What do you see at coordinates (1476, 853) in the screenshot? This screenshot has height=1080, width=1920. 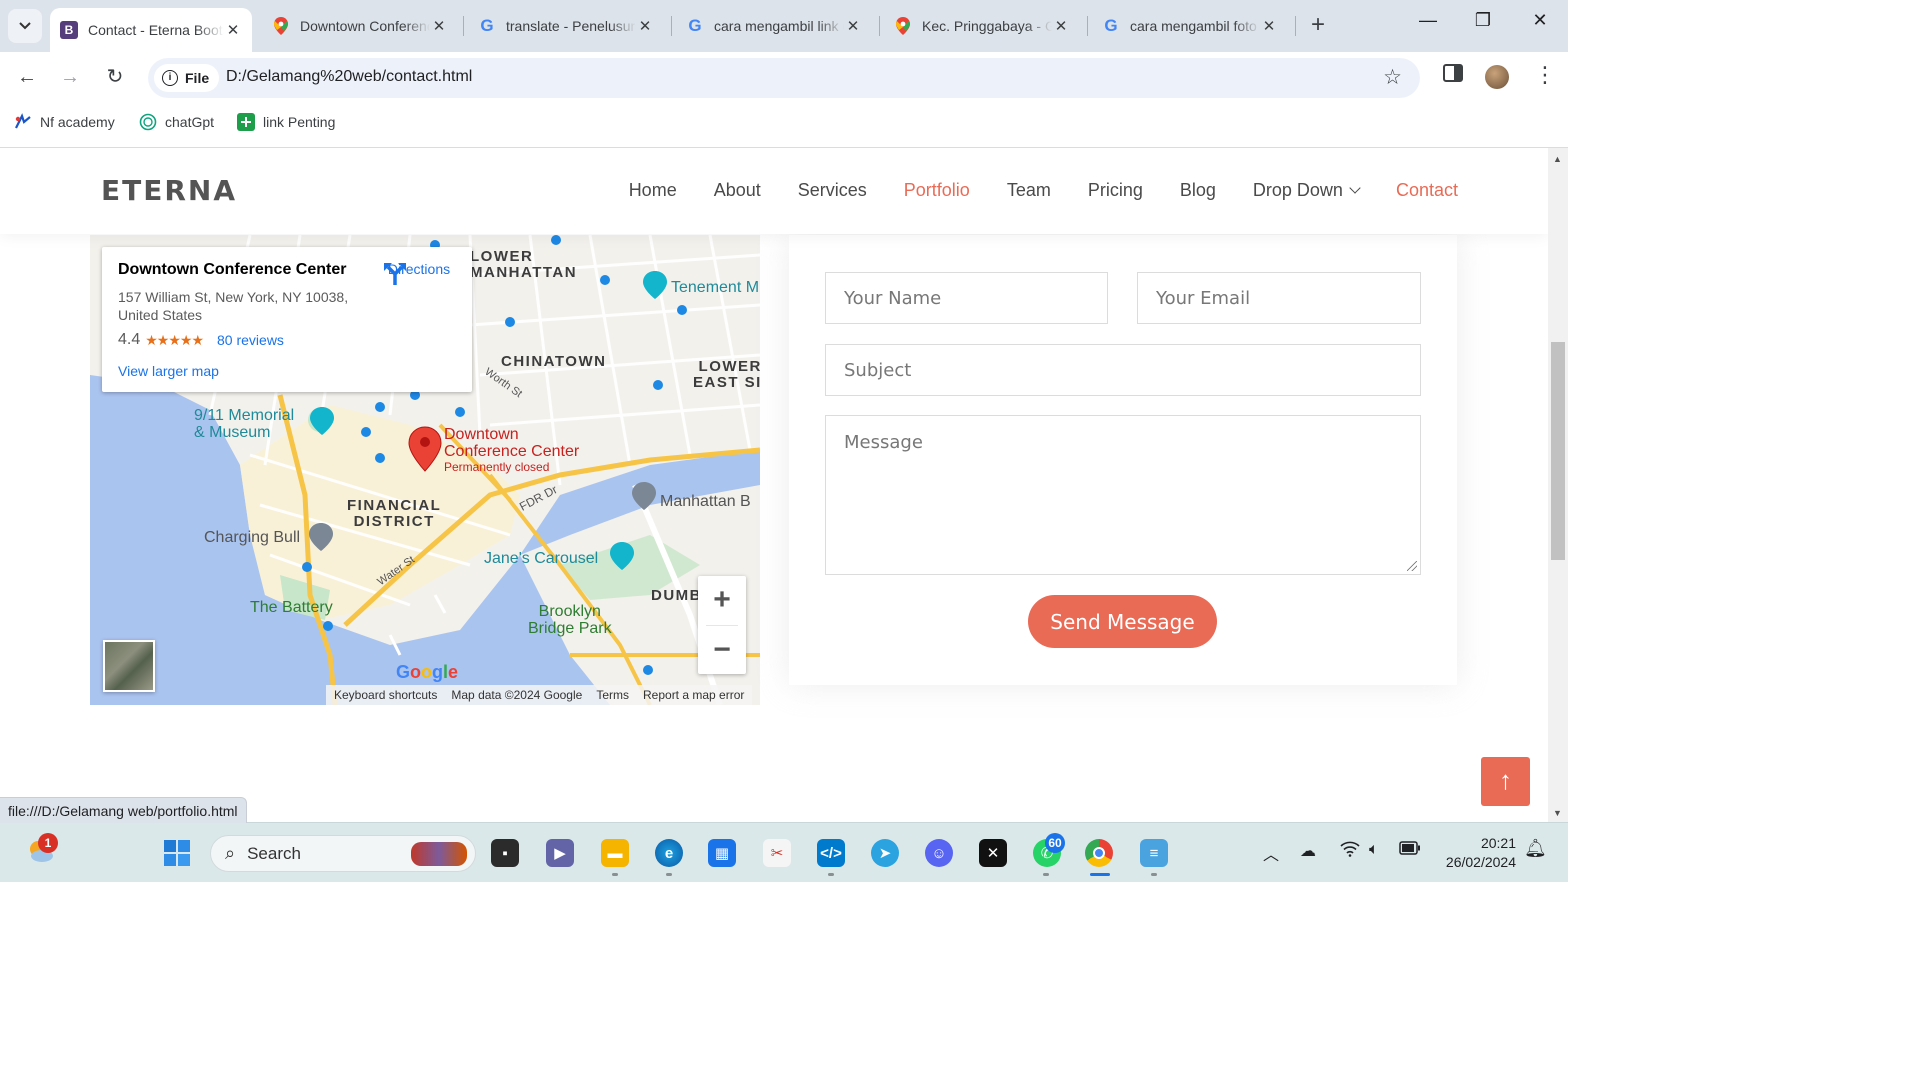 I see `system-clock: 20:21 26/02/2024` at bounding box center [1476, 853].